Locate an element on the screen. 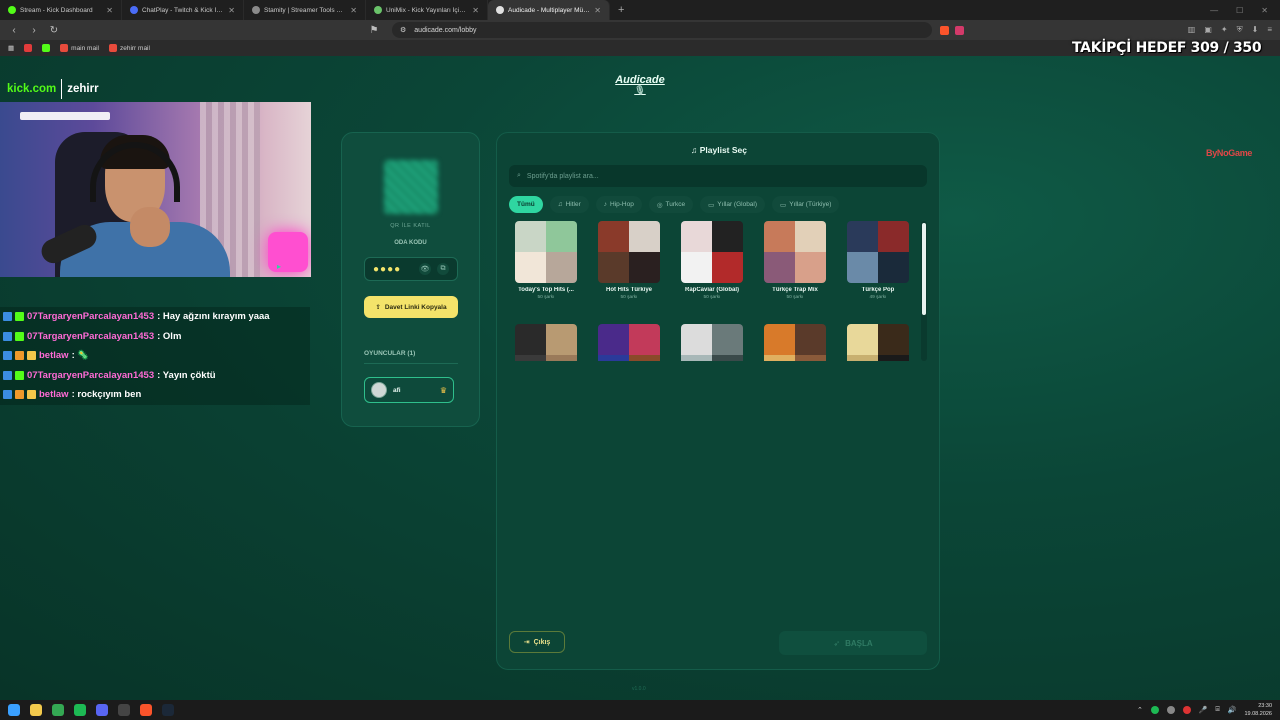  steam-icon is located at coordinates (168, 710).